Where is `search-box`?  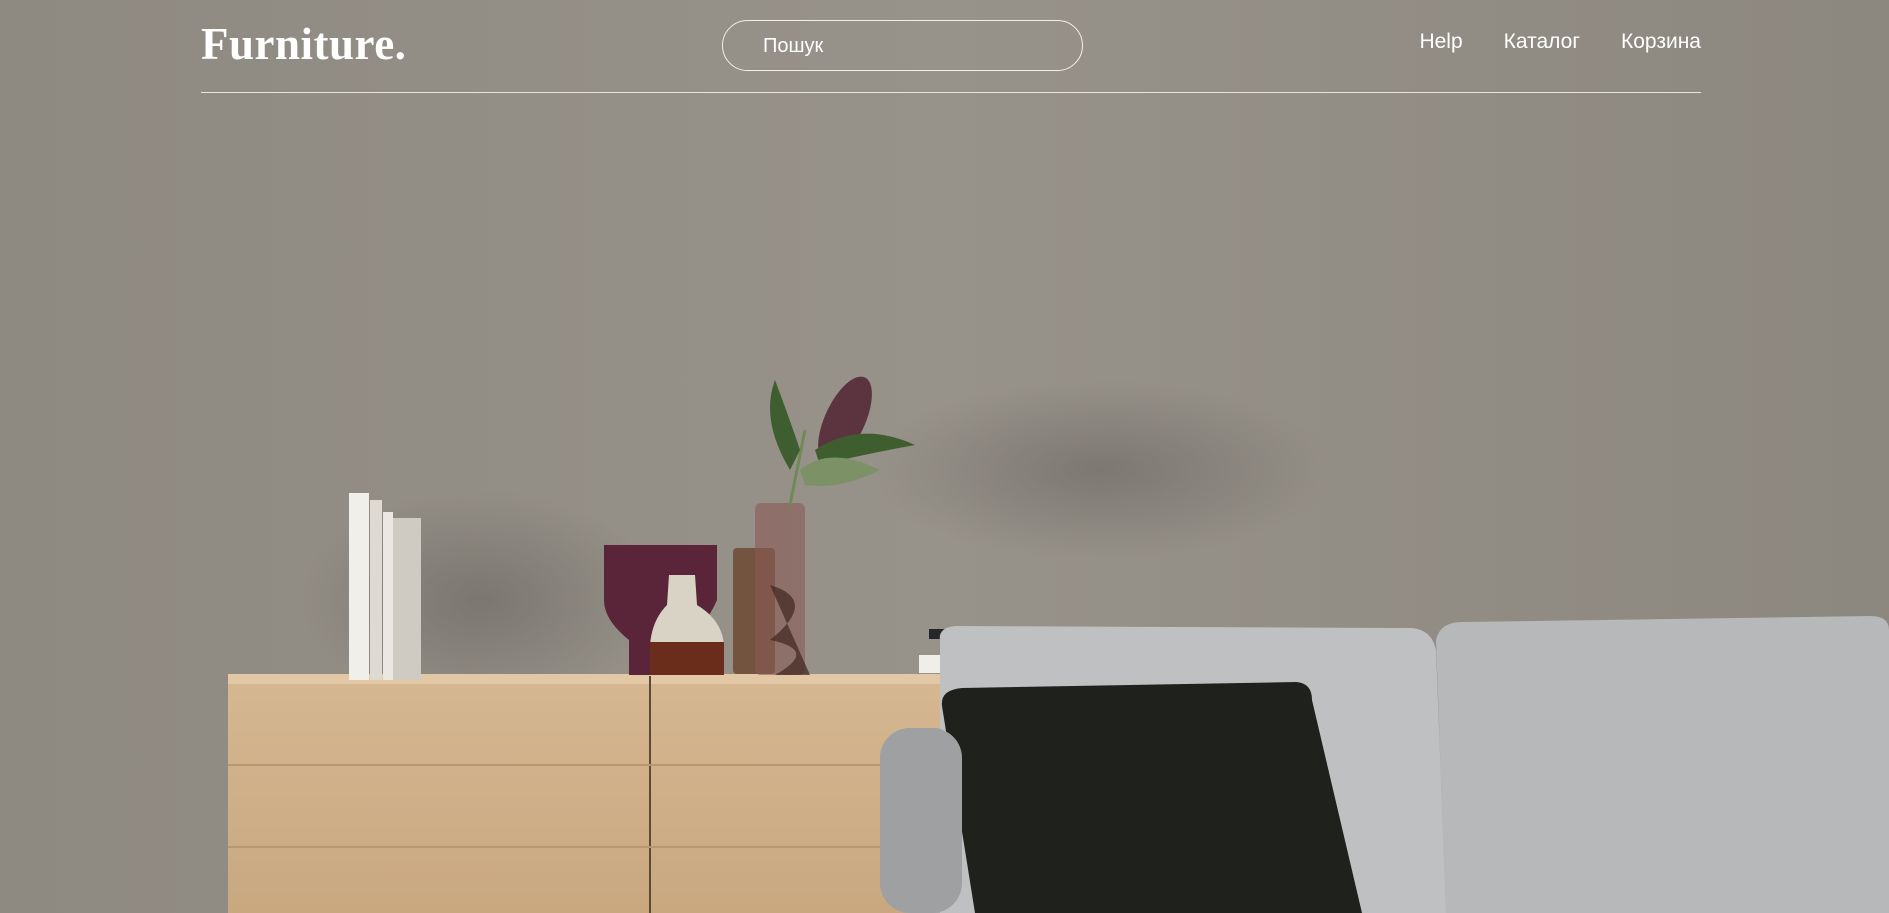
search-box is located at coordinates (902, 45).